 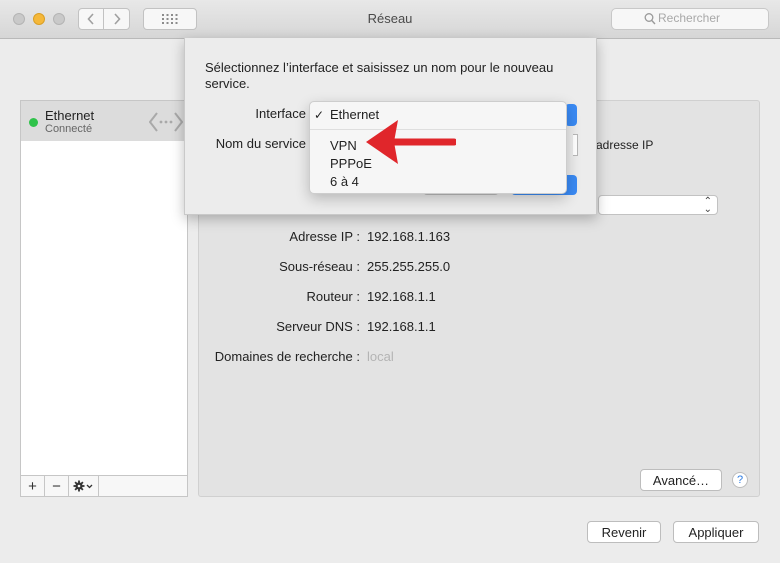 I want to click on service-name-field-edge, so click(x=575, y=145).